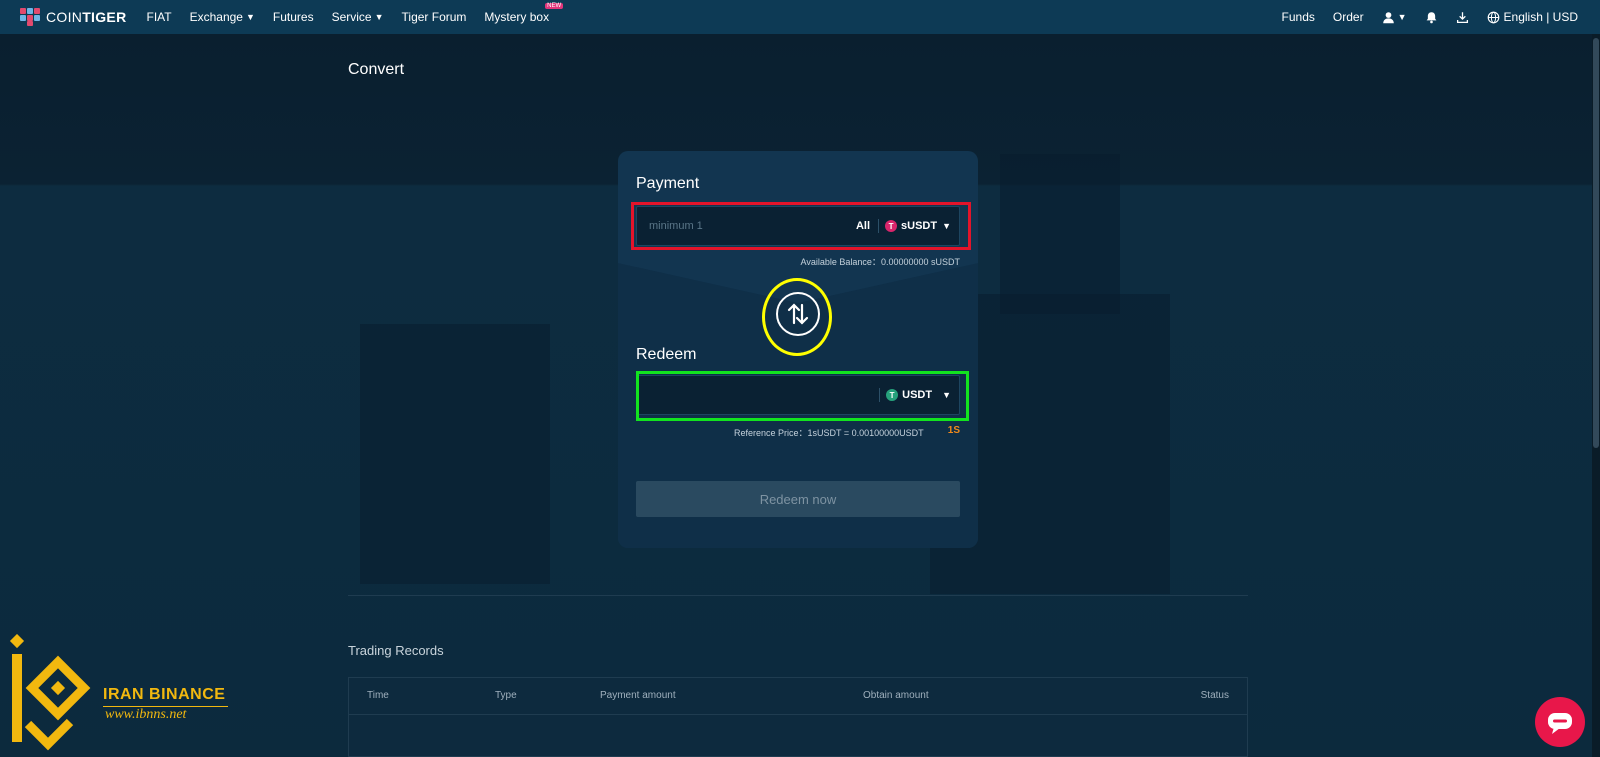 The width and height of the screenshot is (1600, 757). I want to click on column-obtain-amount: Obtain amount, so click(896, 695).